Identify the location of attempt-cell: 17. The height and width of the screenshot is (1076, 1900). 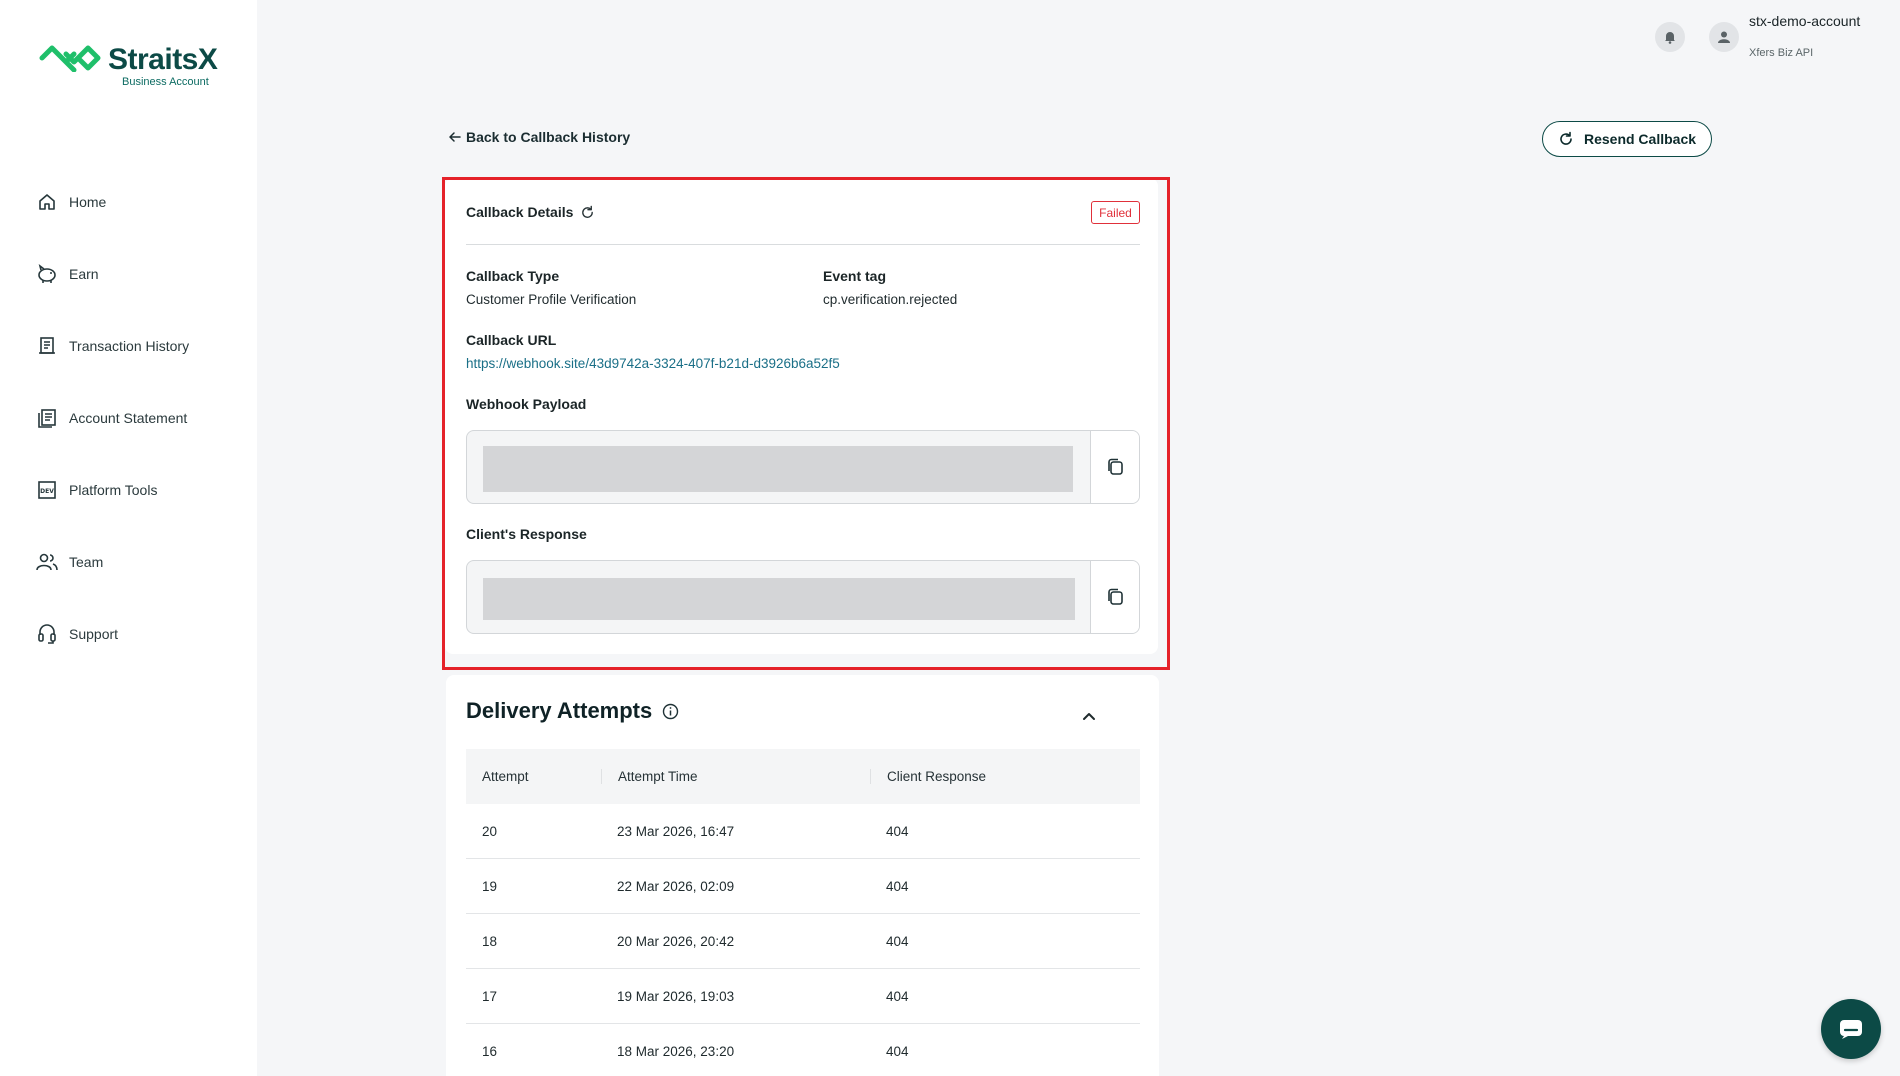
(490, 996).